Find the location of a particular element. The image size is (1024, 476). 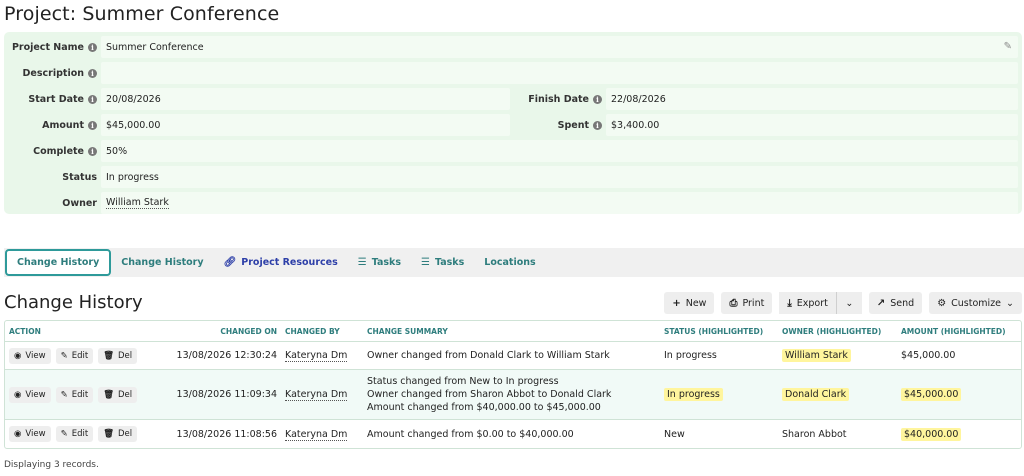

tab-locations: Locations is located at coordinates (509, 262).